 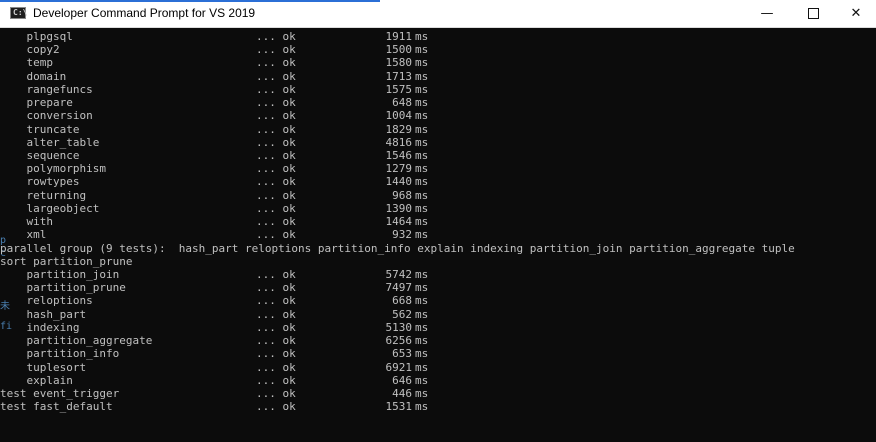 What do you see at coordinates (46, 301) in the screenshot?
I see `test-name: reloptions` at bounding box center [46, 301].